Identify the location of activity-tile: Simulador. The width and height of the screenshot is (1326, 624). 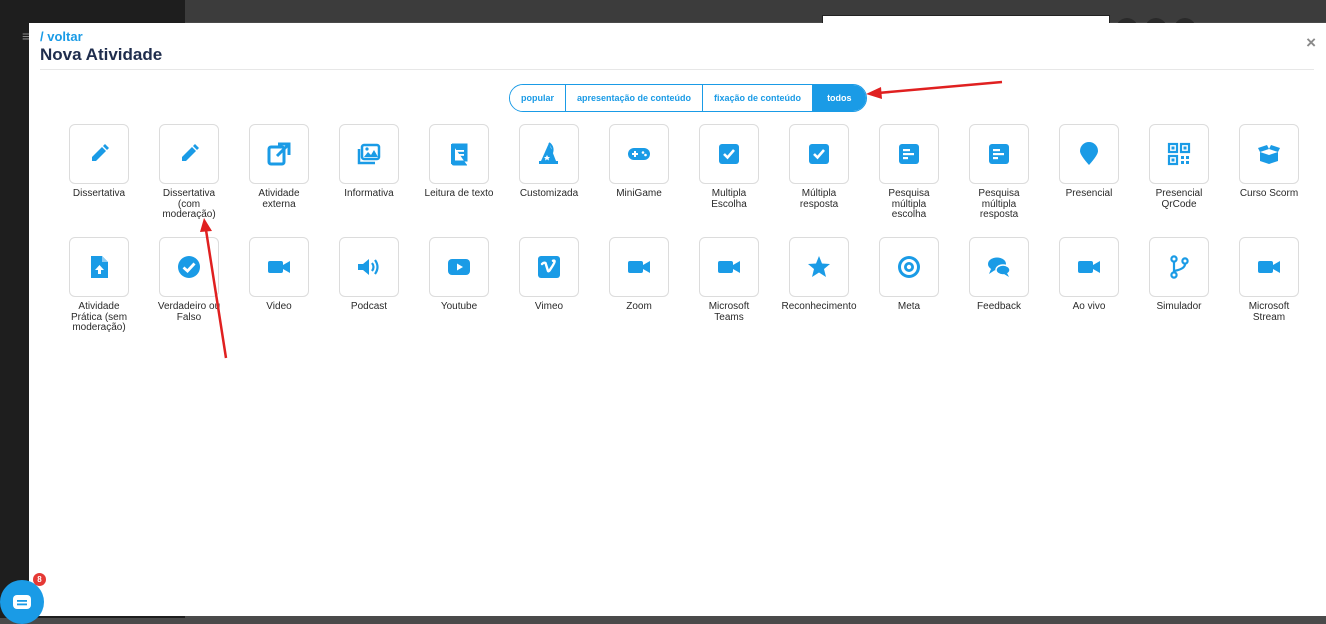
(1179, 285).